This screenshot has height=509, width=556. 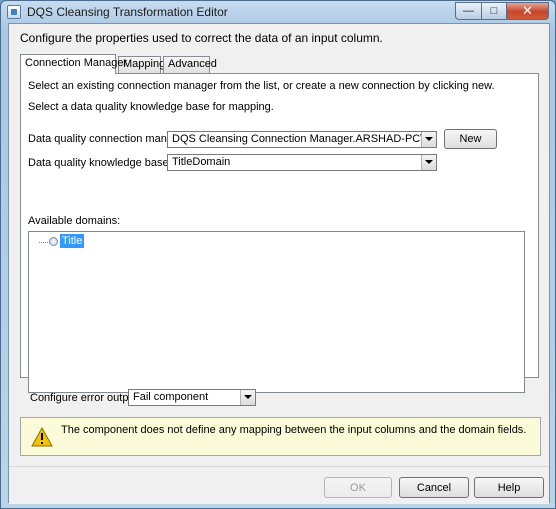 I want to click on tab-connection-manager: Connection Manager, so click(x=73, y=64).